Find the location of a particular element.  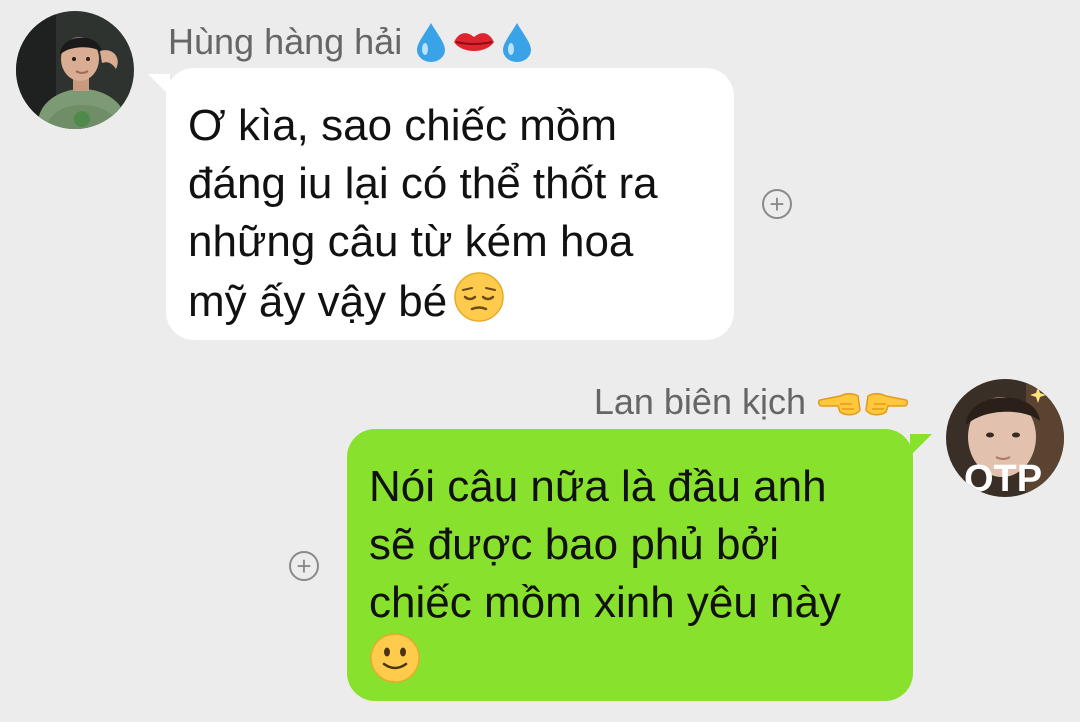

message-line-last: mỹ ấy vậy bé is located at coordinates (449, 304).